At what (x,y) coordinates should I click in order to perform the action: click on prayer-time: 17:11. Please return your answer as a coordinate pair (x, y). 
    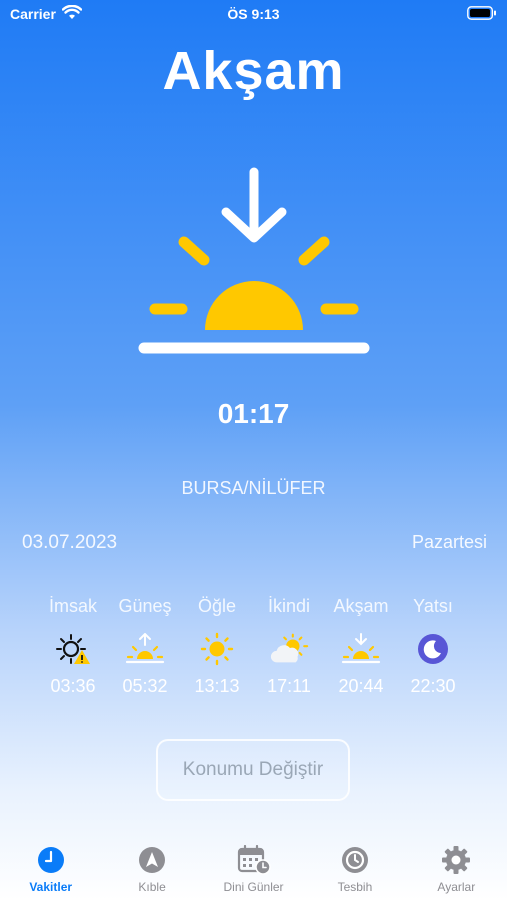
    Looking at the image, I should click on (289, 686).